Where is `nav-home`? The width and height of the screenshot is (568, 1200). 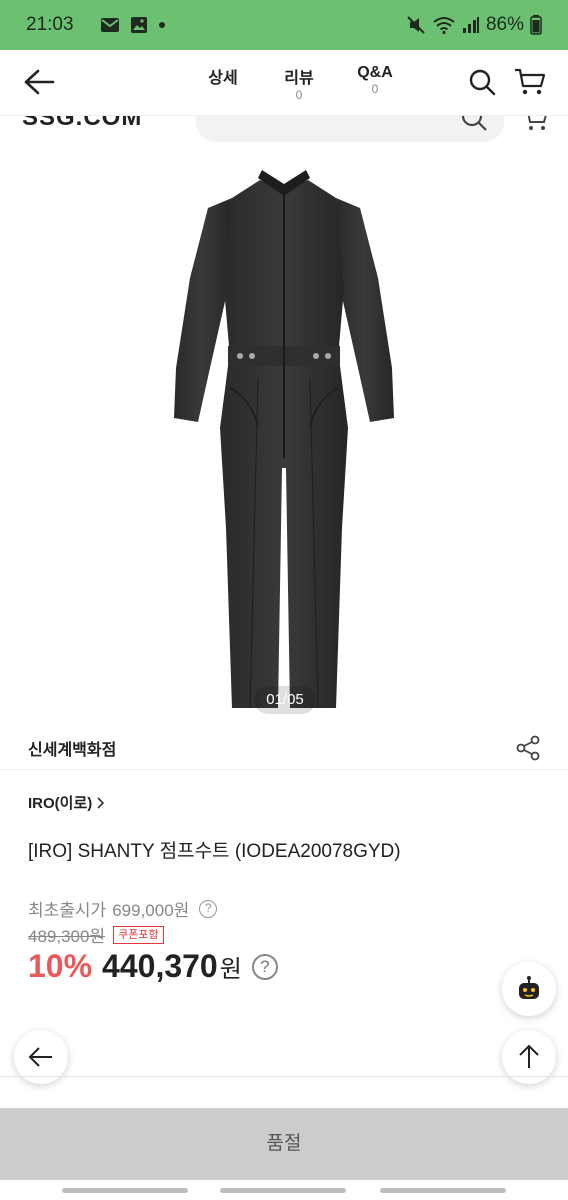 nav-home is located at coordinates (283, 1190).